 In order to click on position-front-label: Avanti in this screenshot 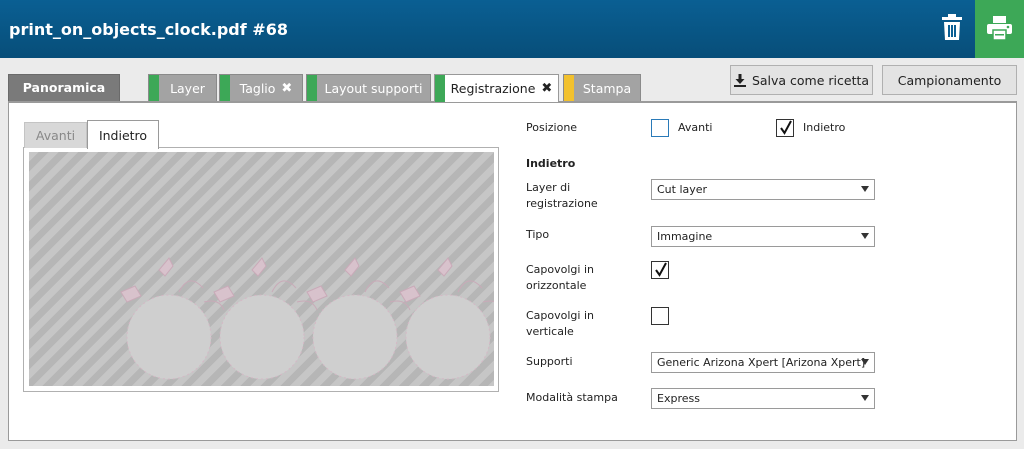, I will do `click(695, 127)`.